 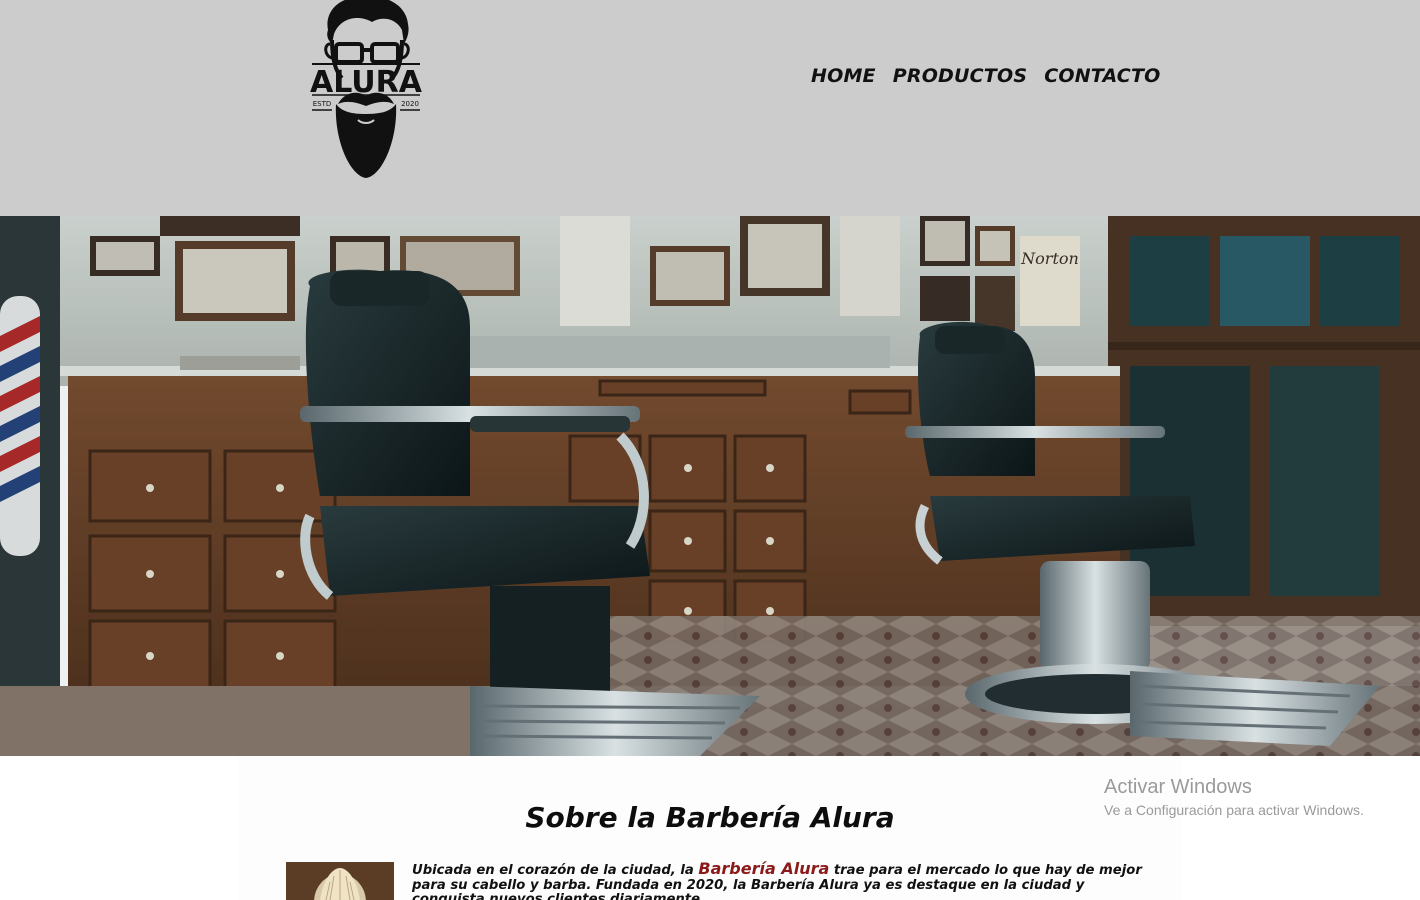 I want to click on main-nav: HOME PRODUCTOS CONTACTO, so click(x=985, y=76).